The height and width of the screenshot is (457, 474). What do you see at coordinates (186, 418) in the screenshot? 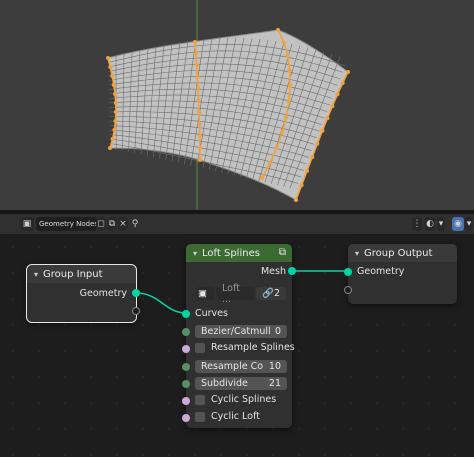
I see `loft-cyclic-loft-socket` at bounding box center [186, 418].